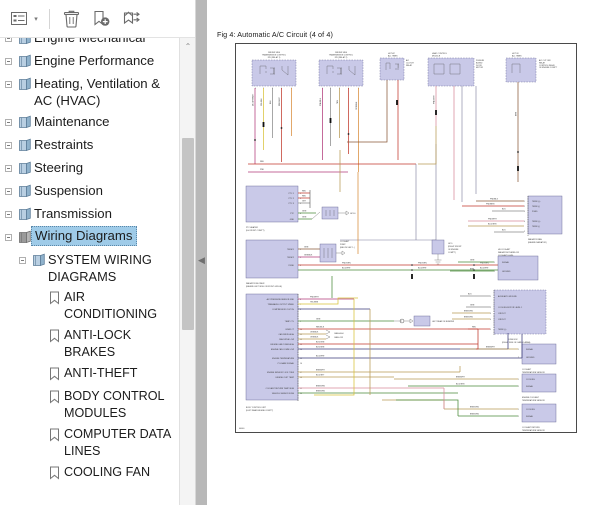 Image resolution: width=600 pixels, height=505 pixels. I want to click on list-view-icon, so click(19, 19).